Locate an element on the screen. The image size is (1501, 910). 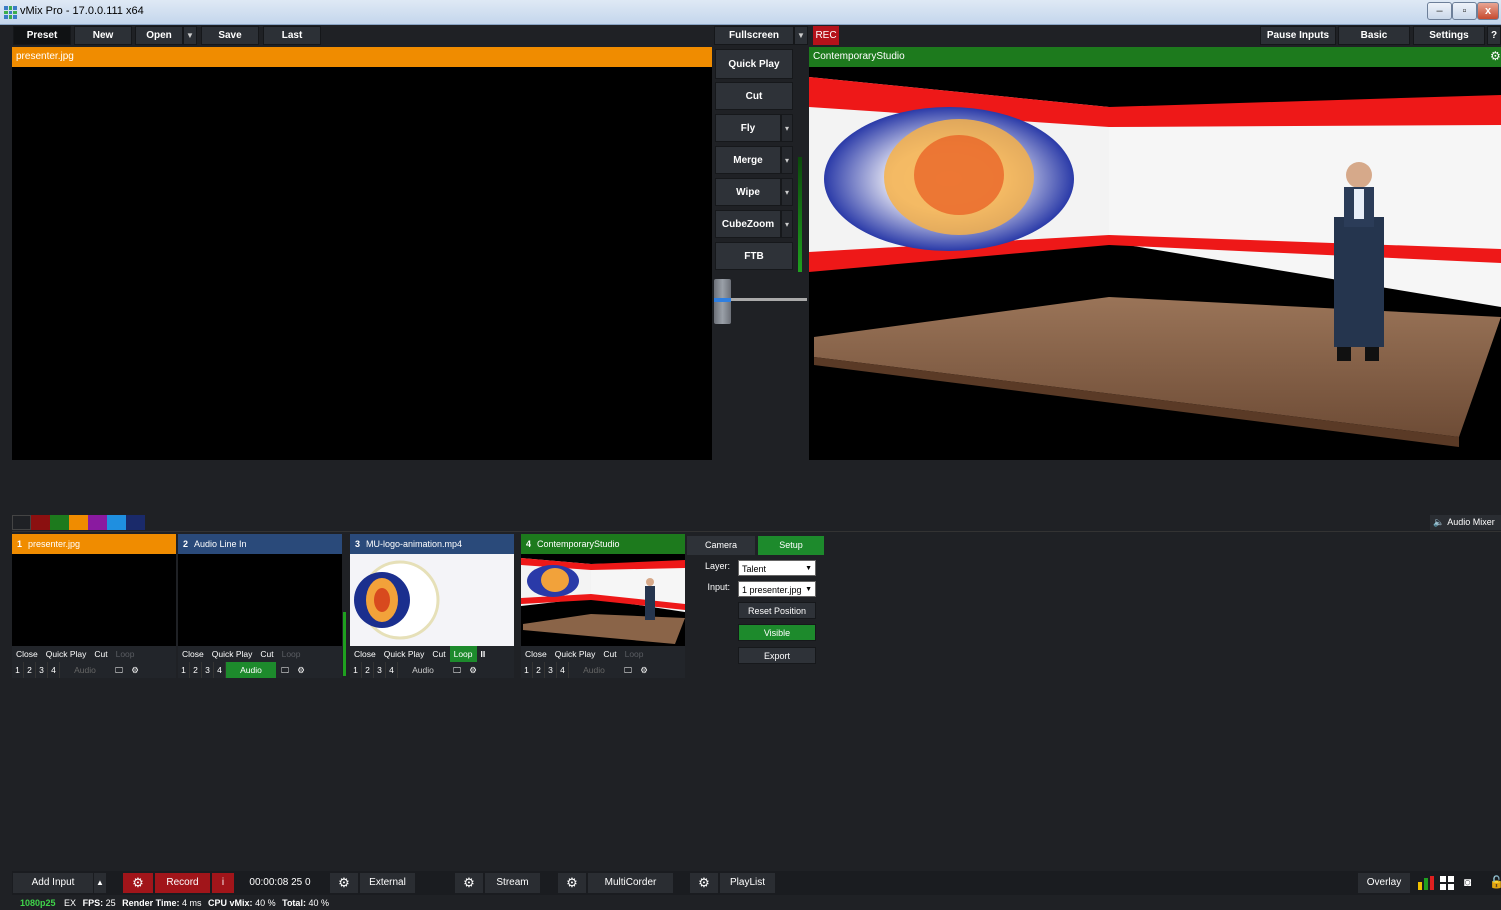
multiview-grid-icon is located at coordinates (1447, 883).